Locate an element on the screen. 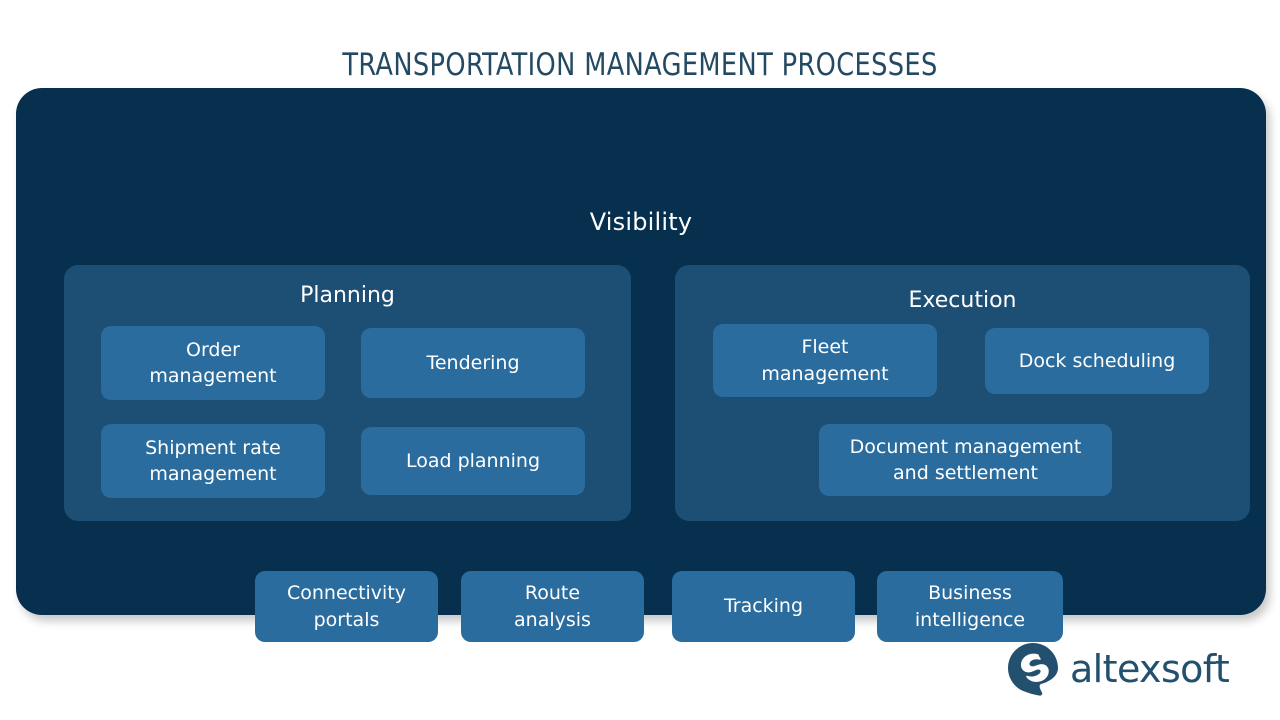 The height and width of the screenshot is (720, 1280). page-title: TRANSPORTATION MANAGEMENT PROCESSES is located at coordinates (640, 64).